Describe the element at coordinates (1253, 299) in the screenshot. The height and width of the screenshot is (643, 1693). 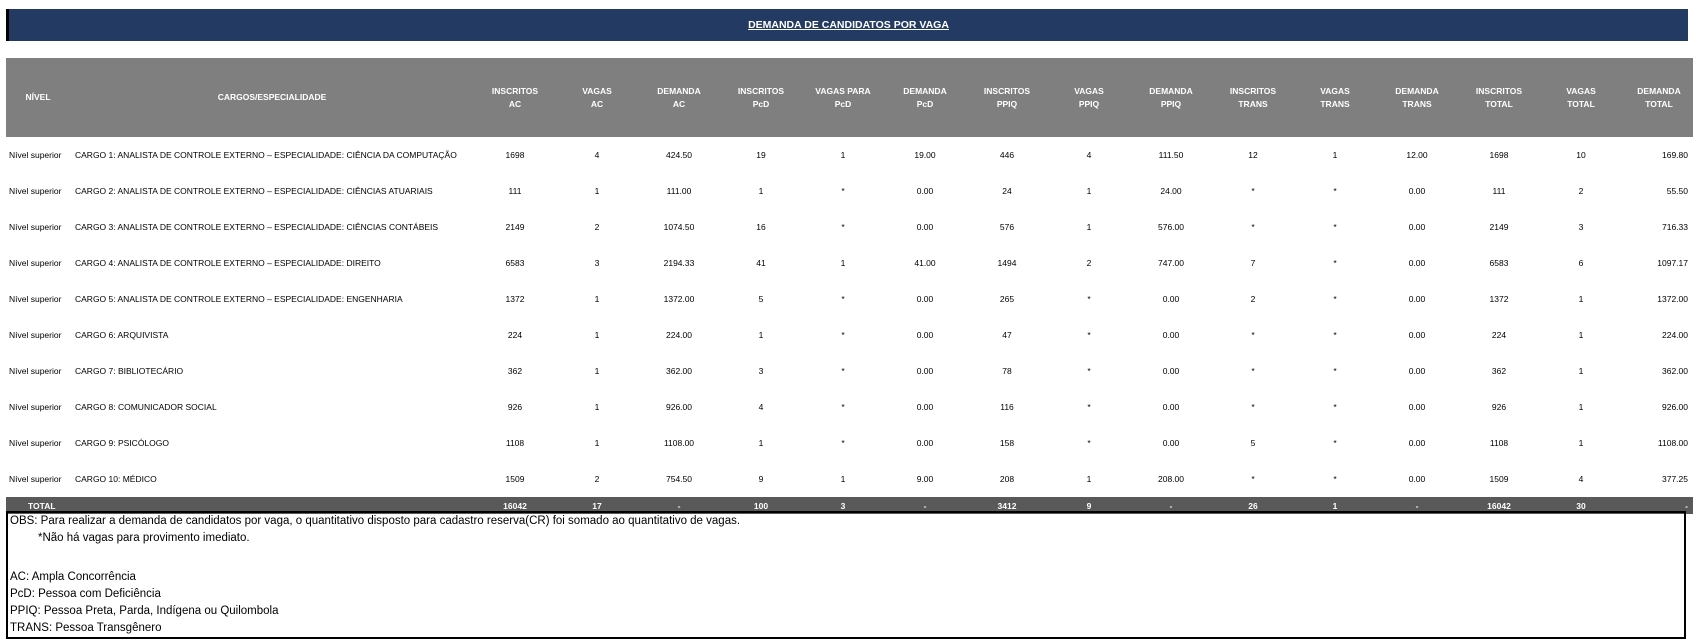
I see `cell-insc-trans: 2` at that location.